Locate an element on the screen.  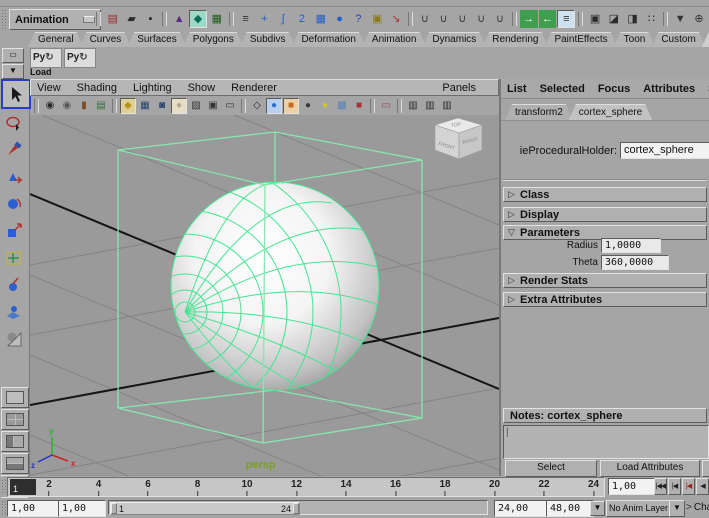
range-slider-groove: 1 24 is located at coordinates (298, 507).